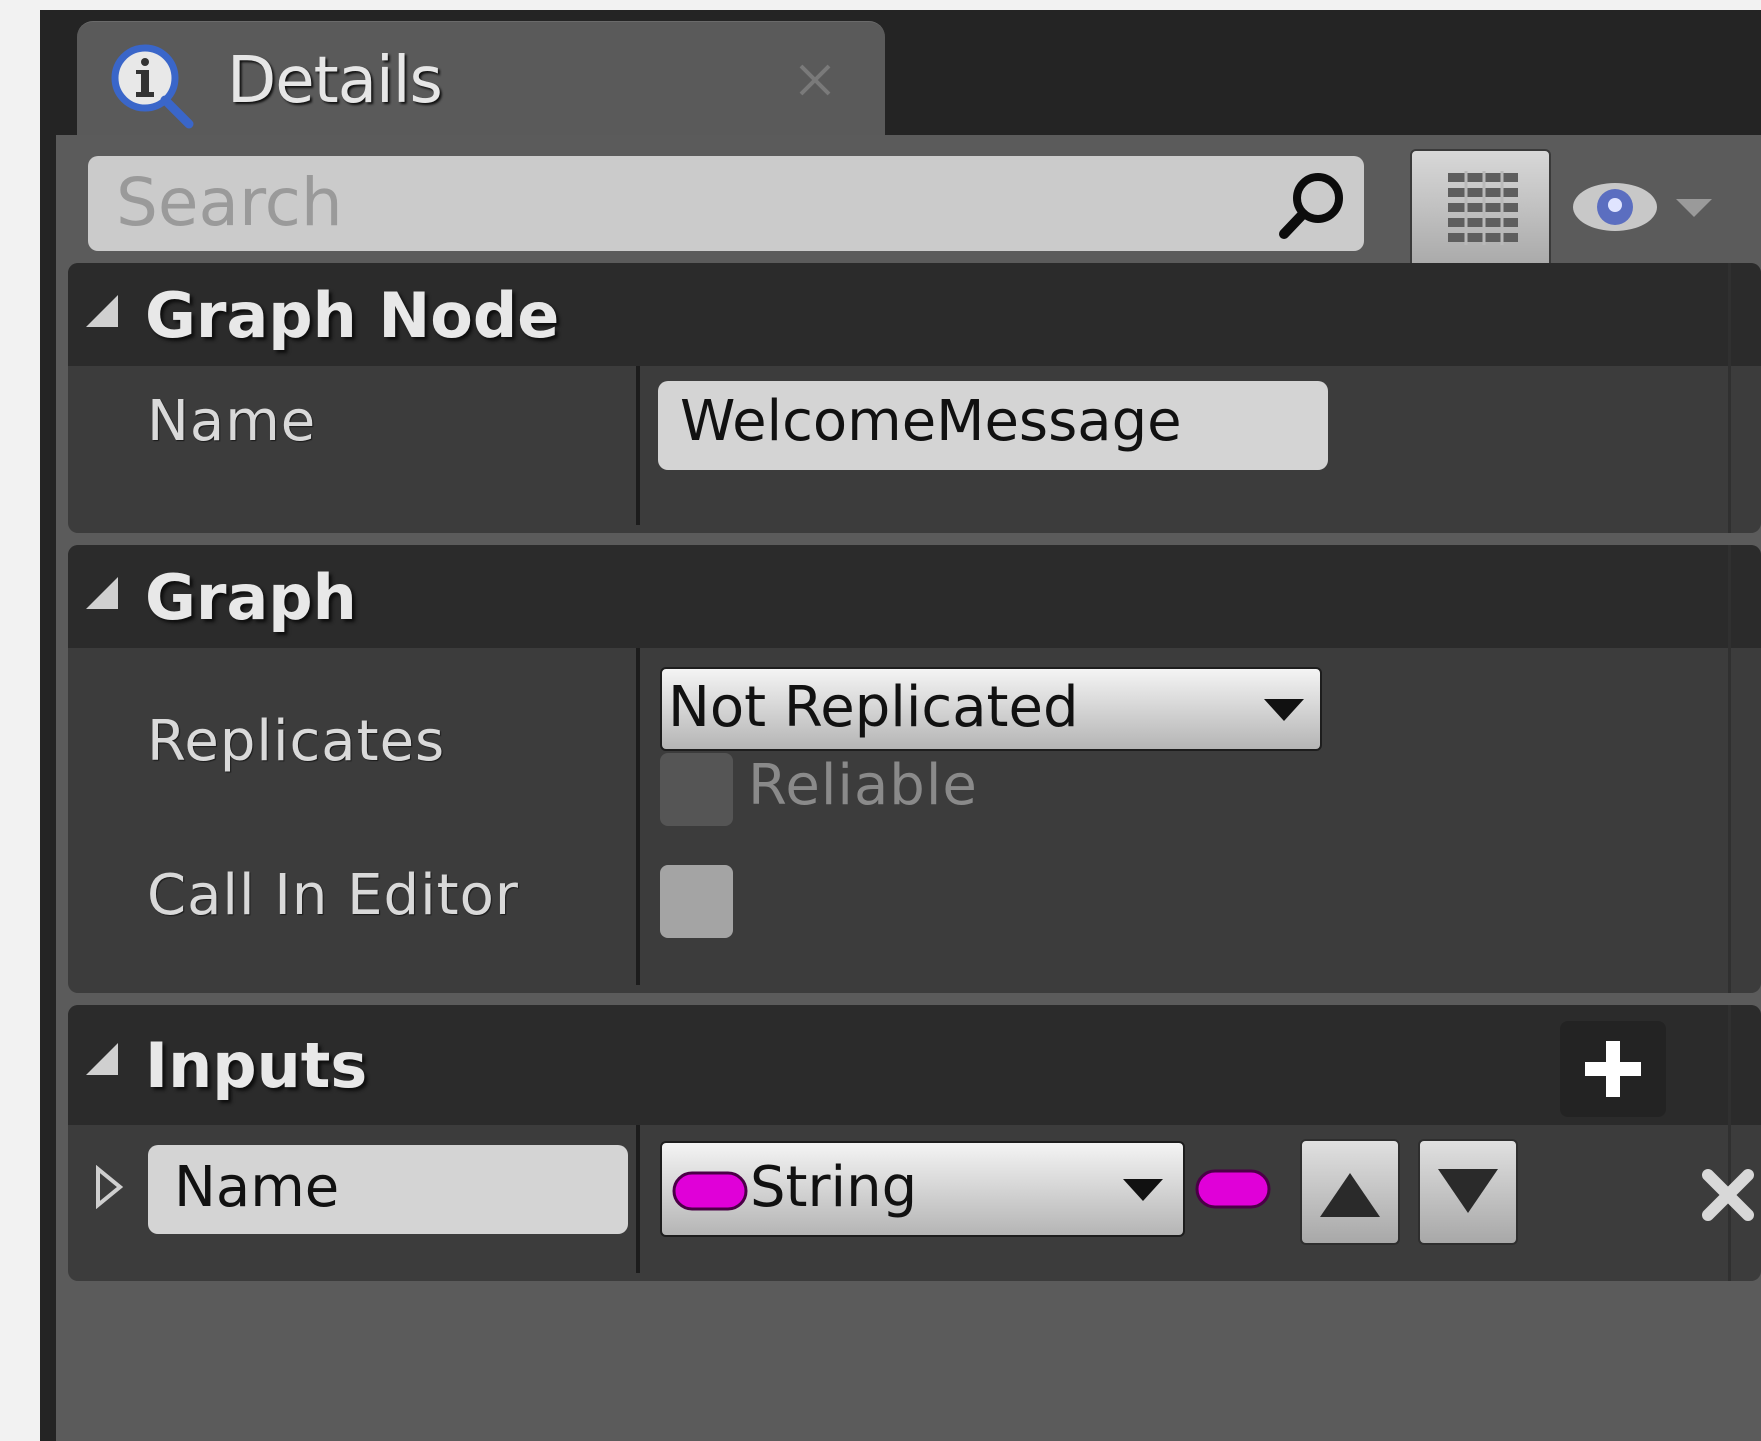 The width and height of the screenshot is (1761, 1441). What do you see at coordinates (1483, 208) in the screenshot?
I see `grid-icon` at bounding box center [1483, 208].